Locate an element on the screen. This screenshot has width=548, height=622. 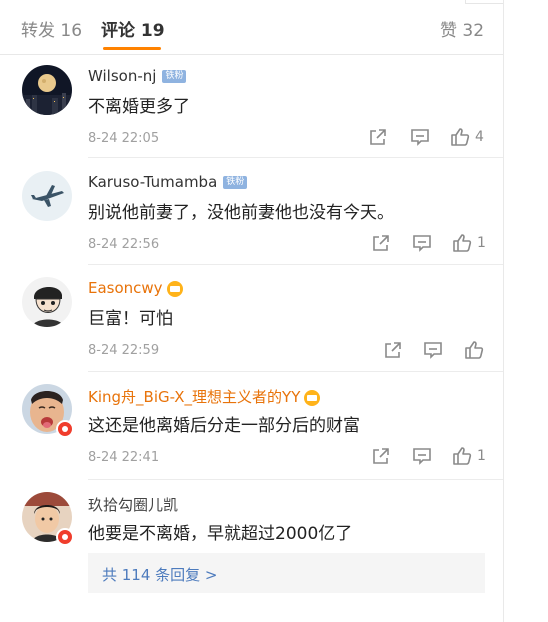
username: Wilson-nj 铁粉 is located at coordinates (137, 76).